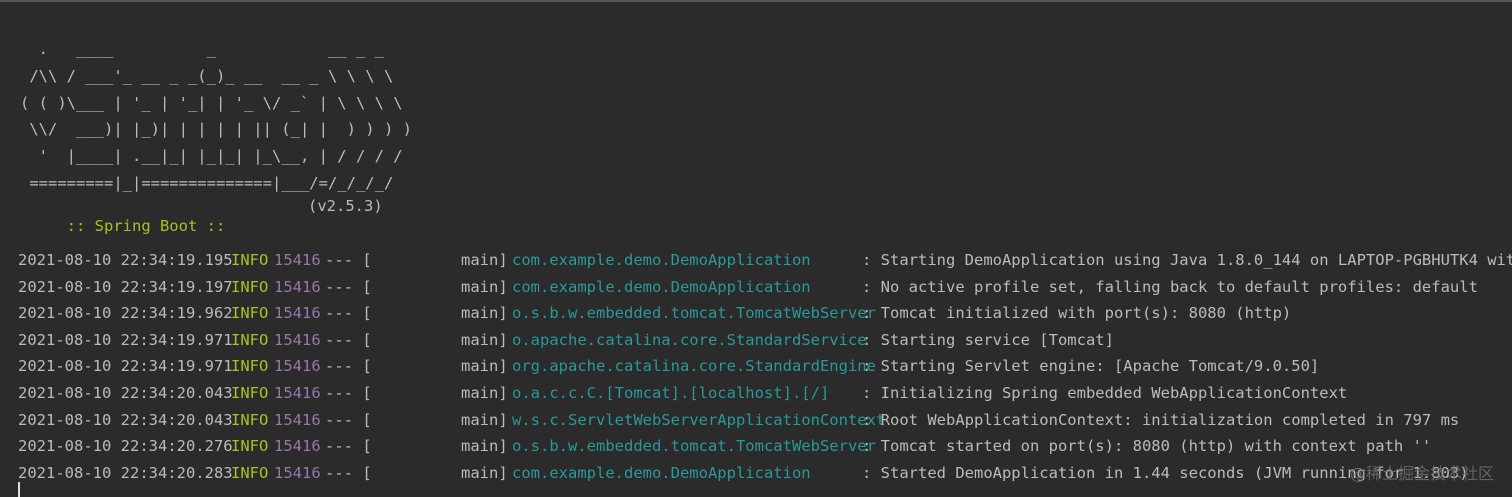 This screenshot has height=497, width=1512. What do you see at coordinates (19, 489) in the screenshot?
I see `text-cursor` at bounding box center [19, 489].